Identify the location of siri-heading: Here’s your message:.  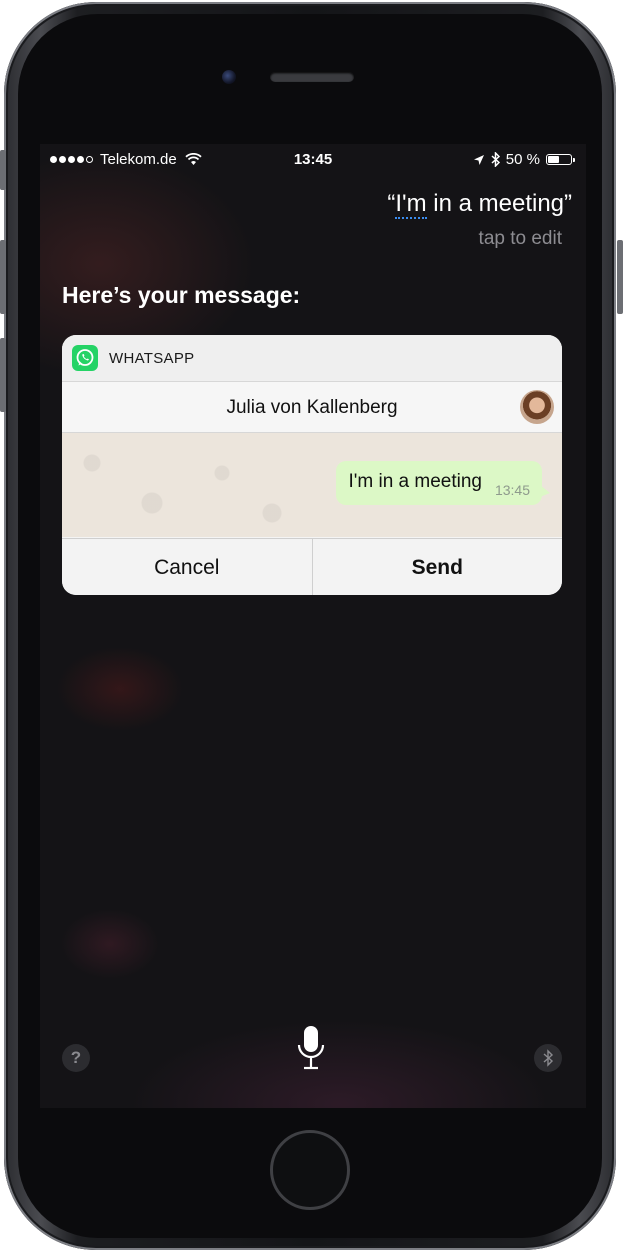
(181, 295).